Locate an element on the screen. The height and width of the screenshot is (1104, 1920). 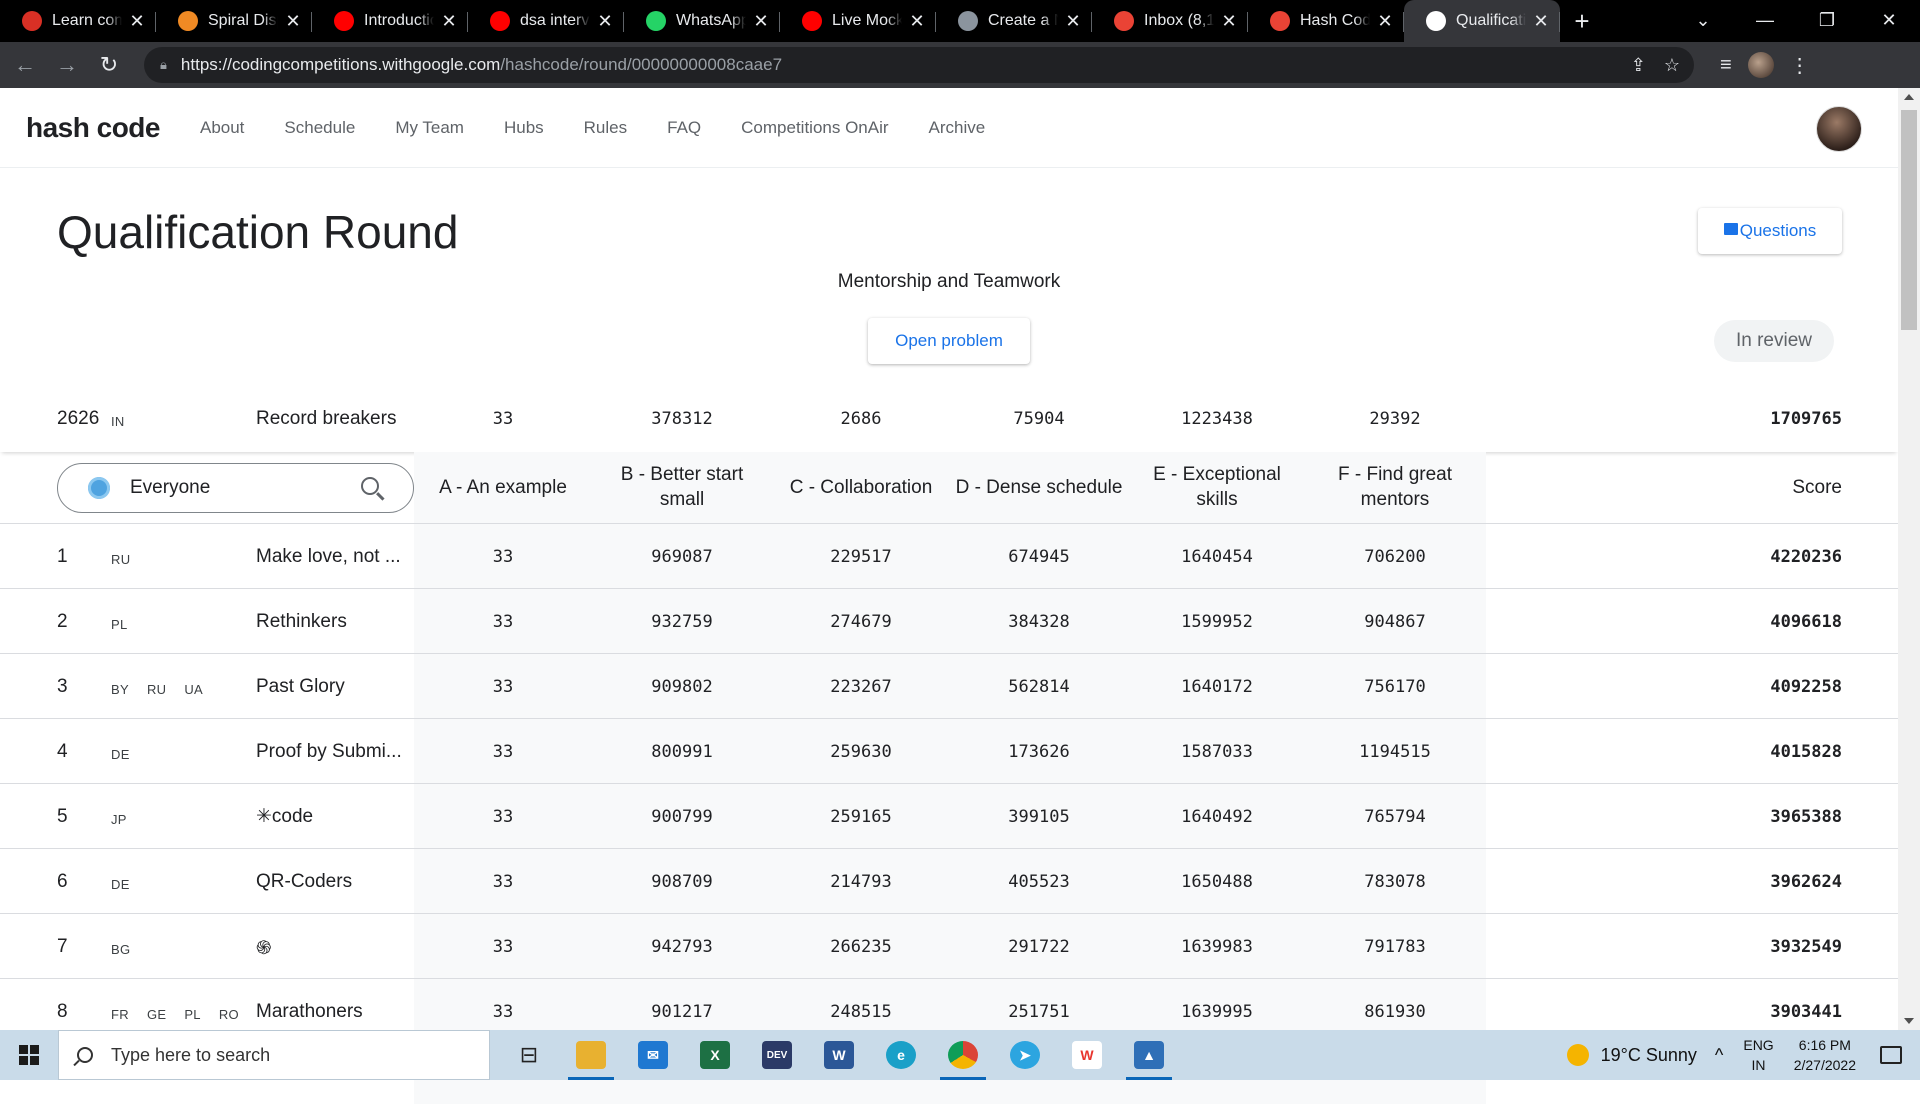
tab-divider is located at coordinates (1559, 22).